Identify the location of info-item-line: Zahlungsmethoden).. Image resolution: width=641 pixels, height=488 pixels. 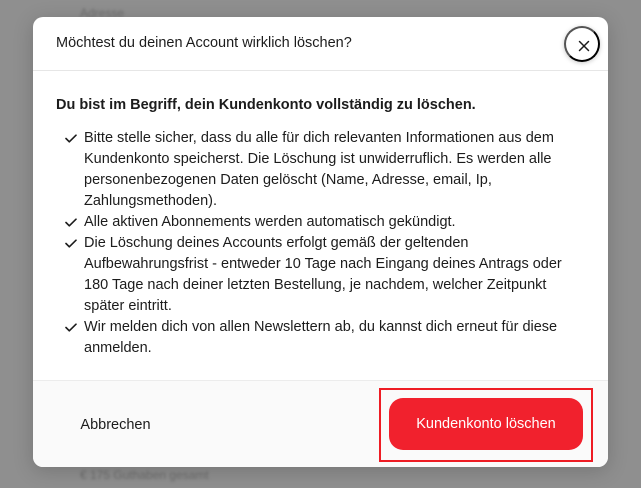
(150, 201).